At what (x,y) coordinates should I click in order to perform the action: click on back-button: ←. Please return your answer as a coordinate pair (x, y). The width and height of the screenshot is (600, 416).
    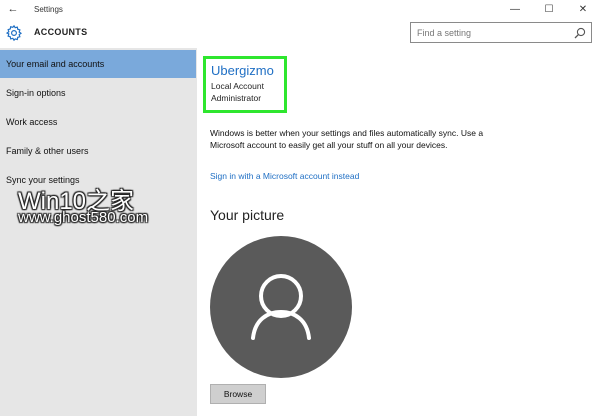
    Looking at the image, I should click on (13, 9).